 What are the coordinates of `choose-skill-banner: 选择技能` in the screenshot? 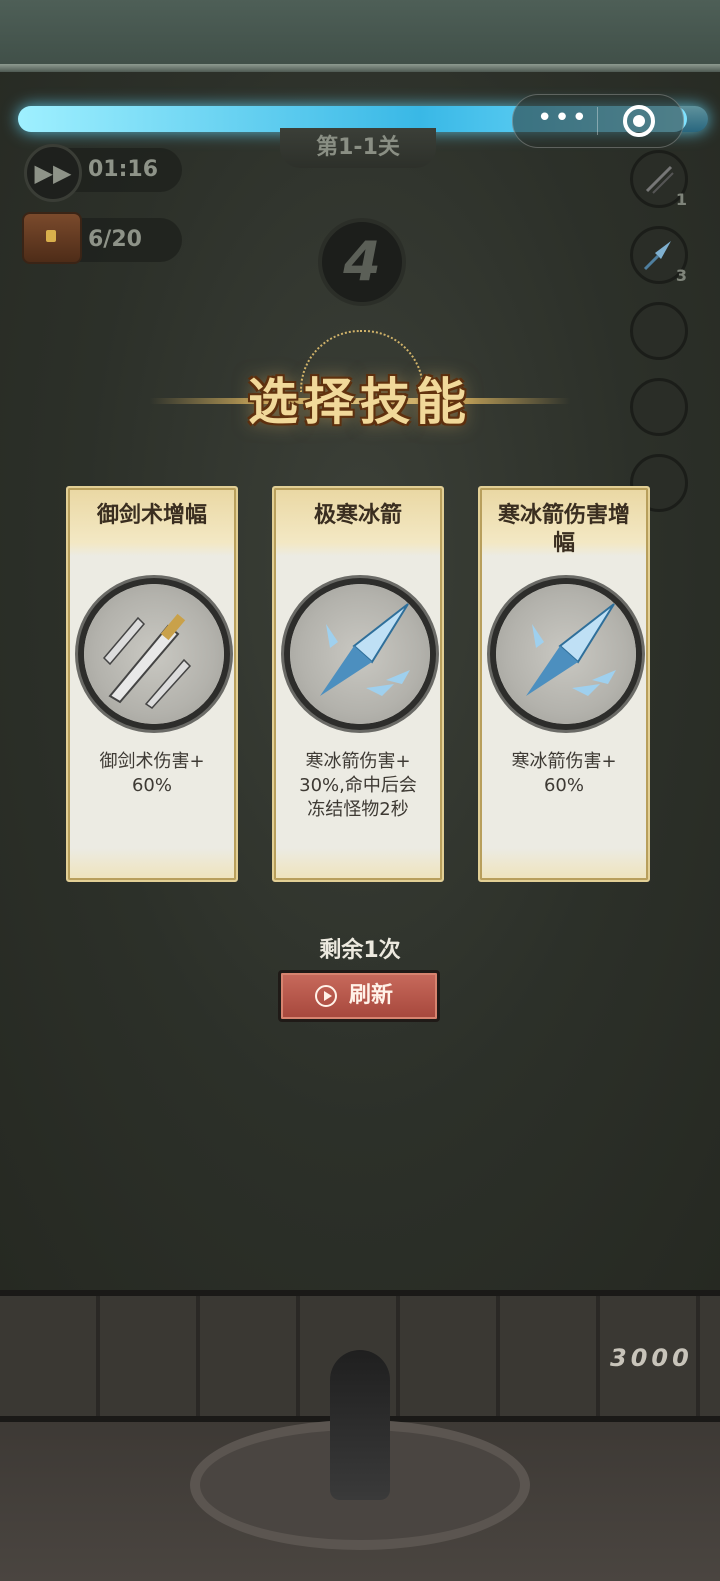 It's located at (360, 385).